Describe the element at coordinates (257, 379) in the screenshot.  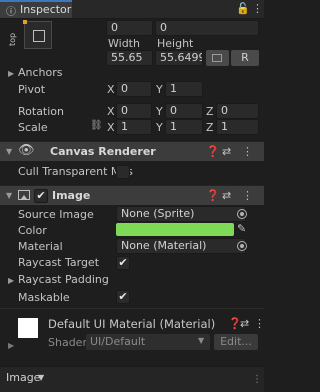
I see `resize-handle-icon: ⋮` at that location.